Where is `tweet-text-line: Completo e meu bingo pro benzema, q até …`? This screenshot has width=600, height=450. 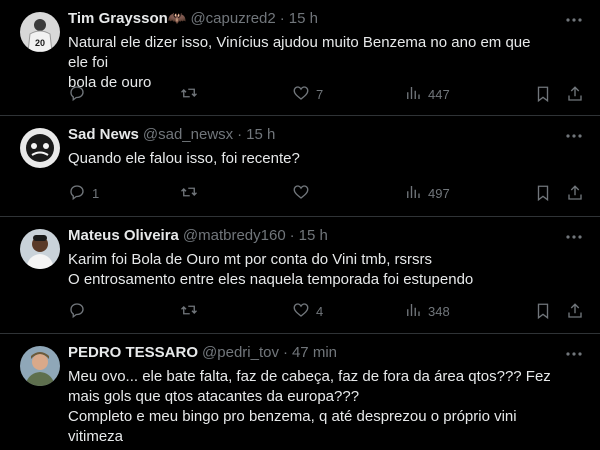
tweet-text-line: Completo e meu bingo pro benzema, q até … is located at coordinates (292, 416).